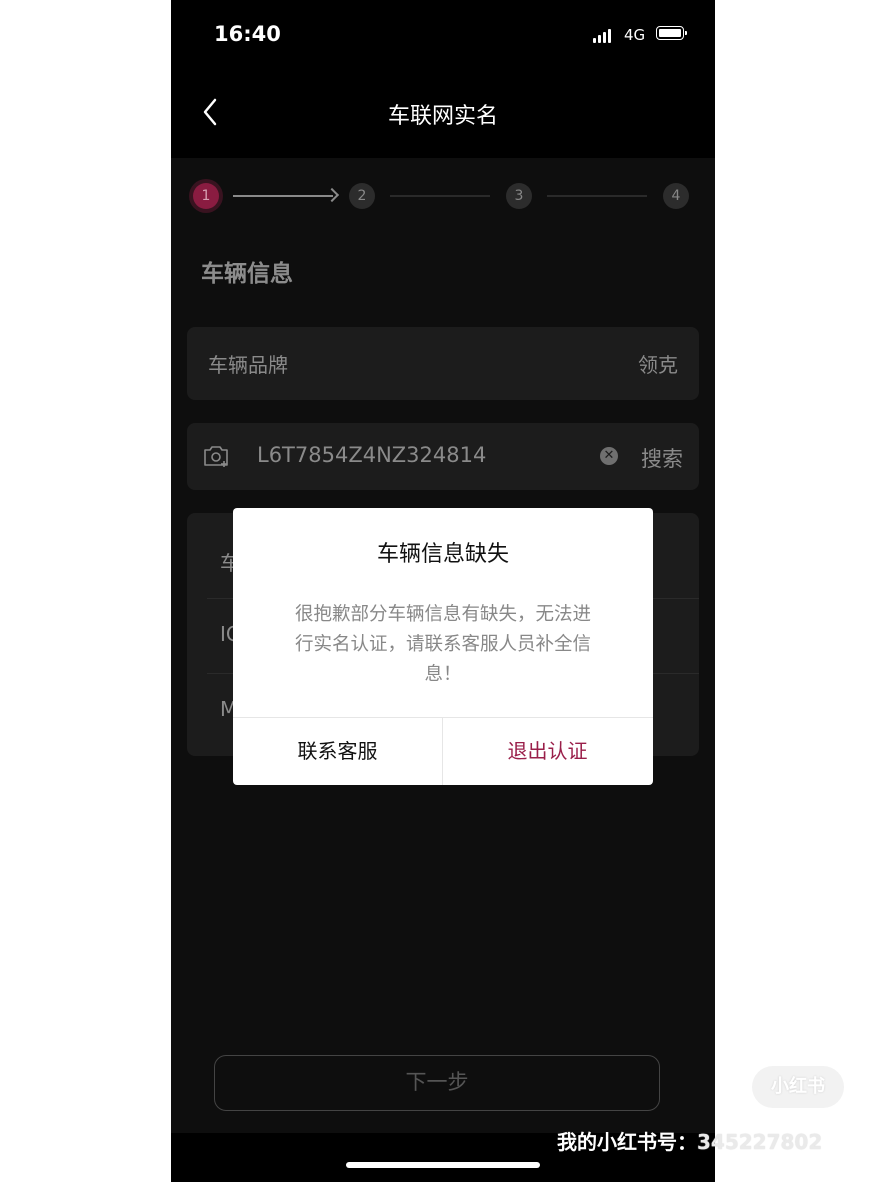 This screenshot has width=886, height=1182. What do you see at coordinates (609, 456) in the screenshot?
I see `clear-icon: ✕` at bounding box center [609, 456].